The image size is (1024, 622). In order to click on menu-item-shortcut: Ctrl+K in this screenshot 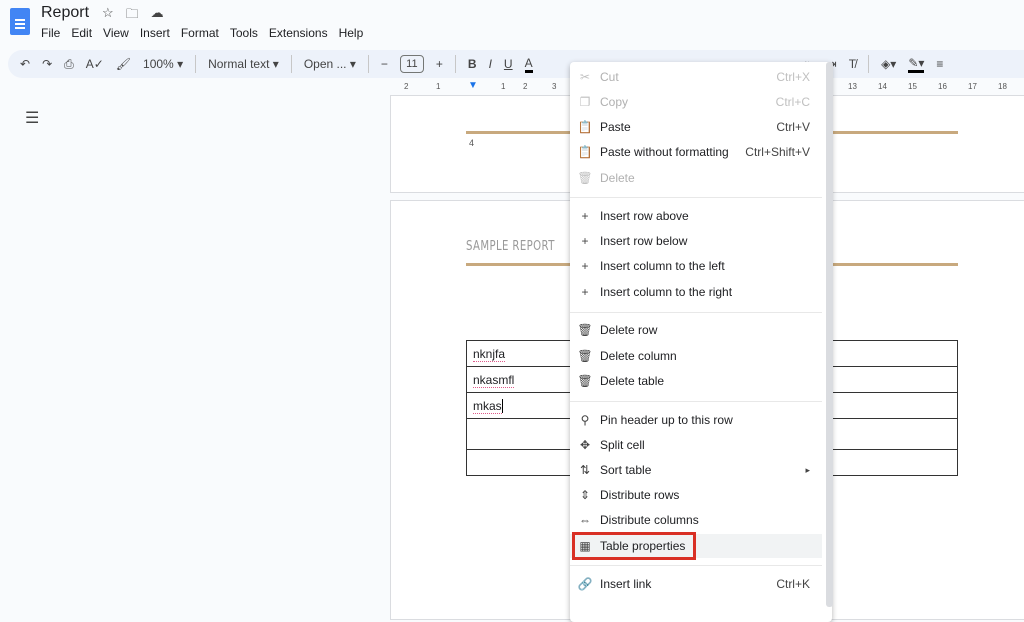, I will do `click(793, 584)`.